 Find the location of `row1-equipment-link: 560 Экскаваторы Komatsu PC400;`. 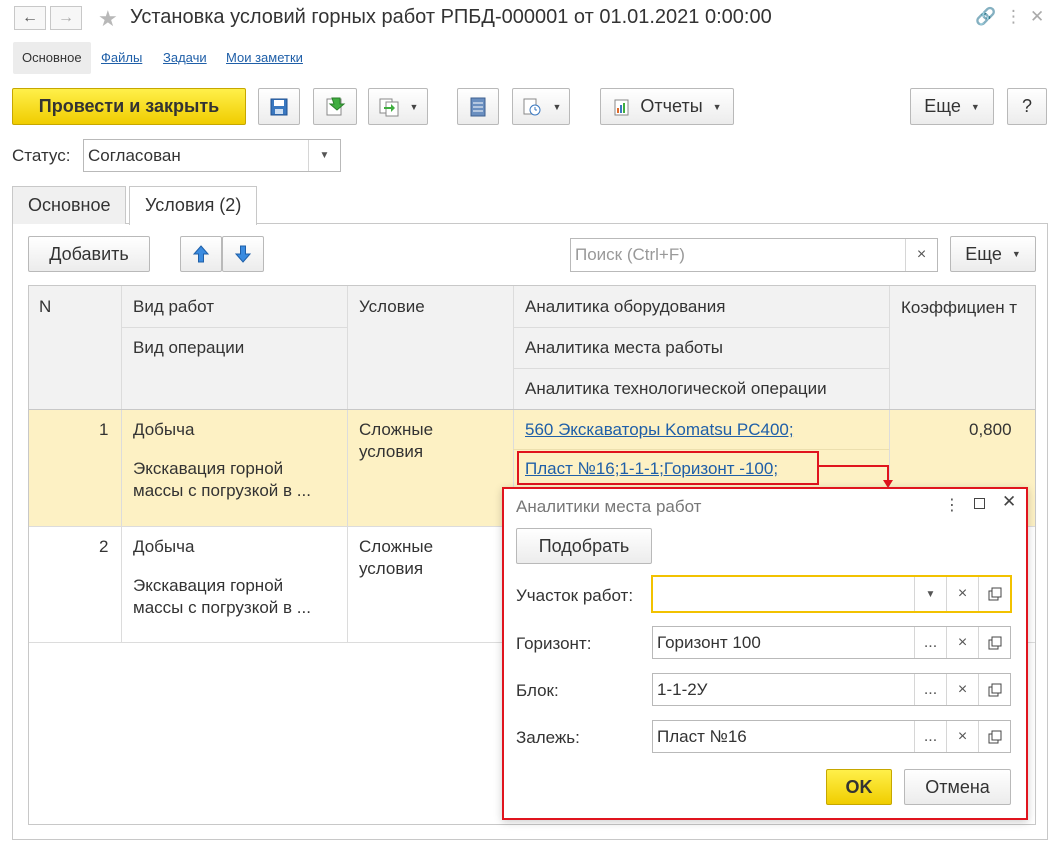

row1-equipment-link: 560 Экскаваторы Komatsu PC400; is located at coordinates (659, 430).